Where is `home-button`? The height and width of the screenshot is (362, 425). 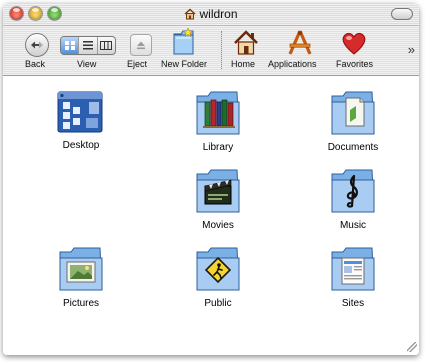
home-button is located at coordinates (246, 45).